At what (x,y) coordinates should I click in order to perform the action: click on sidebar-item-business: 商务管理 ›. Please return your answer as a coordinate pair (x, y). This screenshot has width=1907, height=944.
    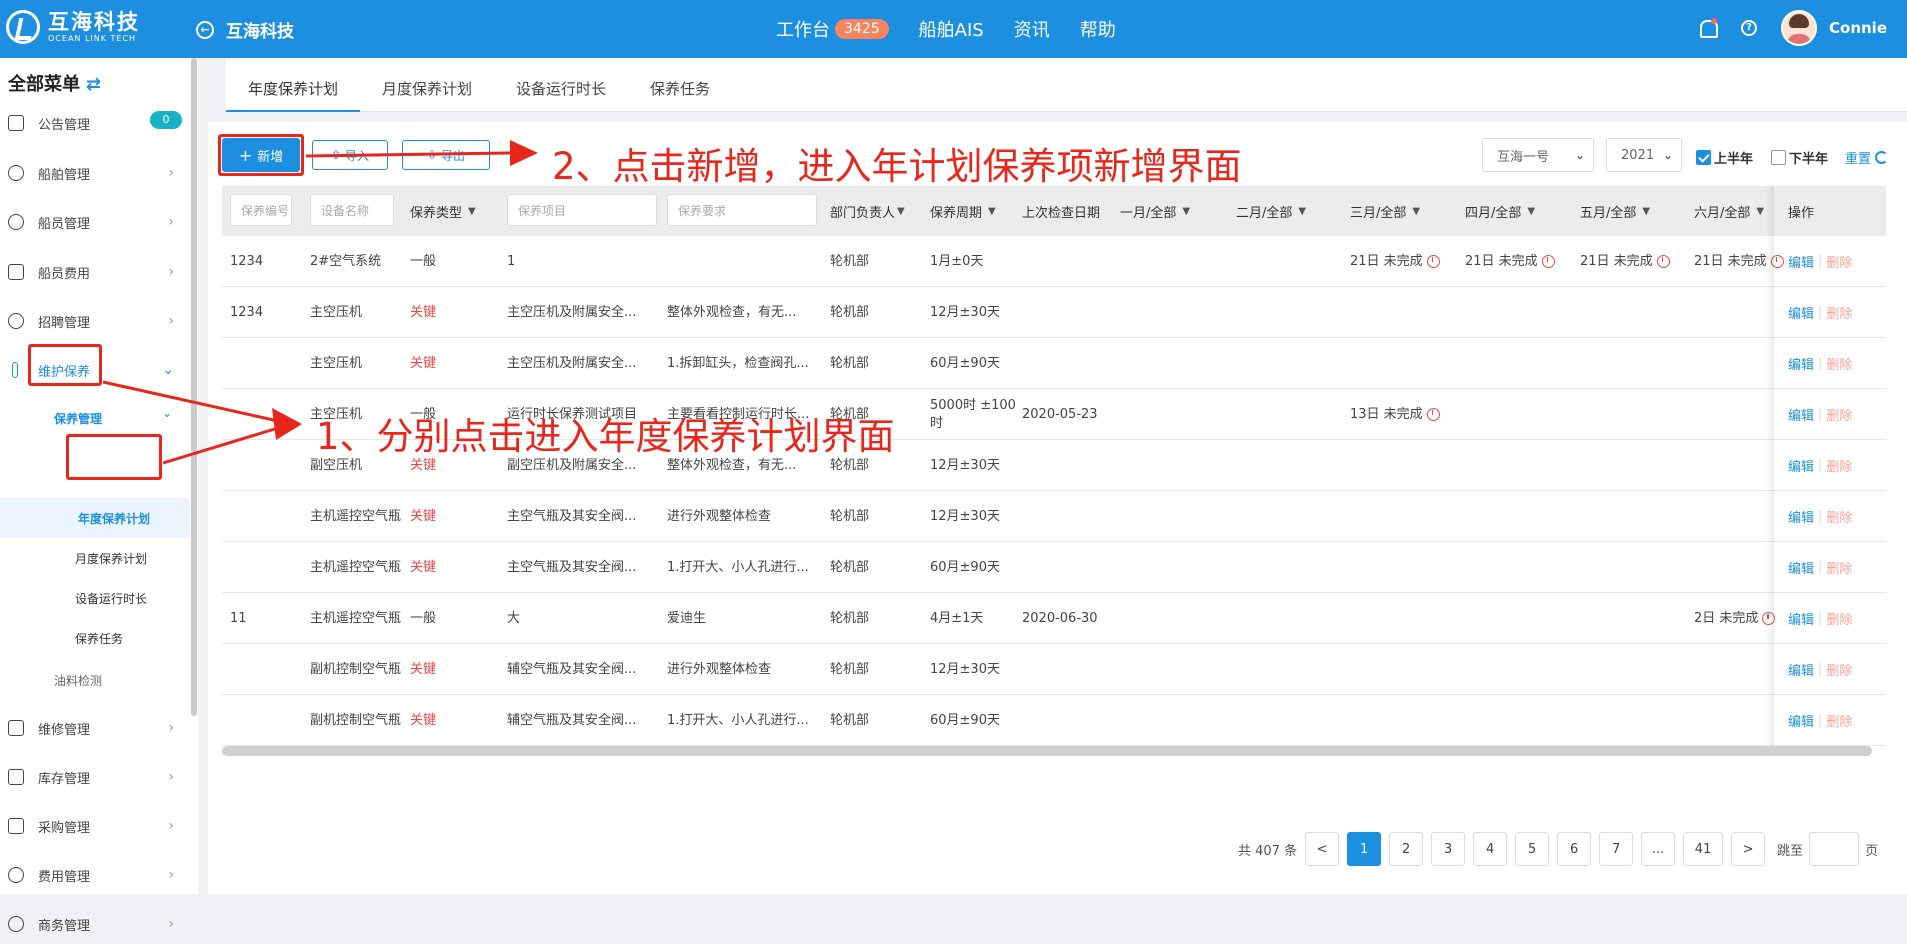
    Looking at the image, I should click on (95, 924).